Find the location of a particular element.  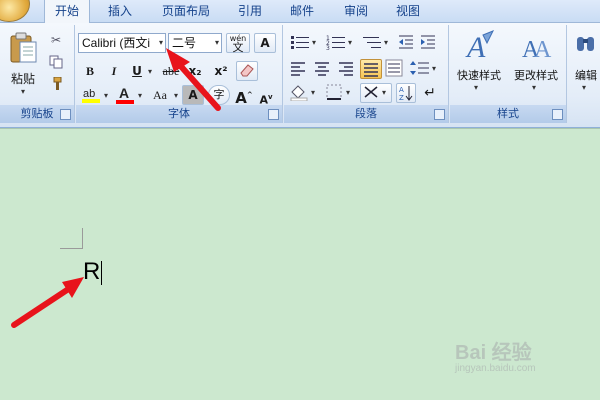

watermark: Bai 经验 jingyan.baidu.com is located at coordinates (495, 355).